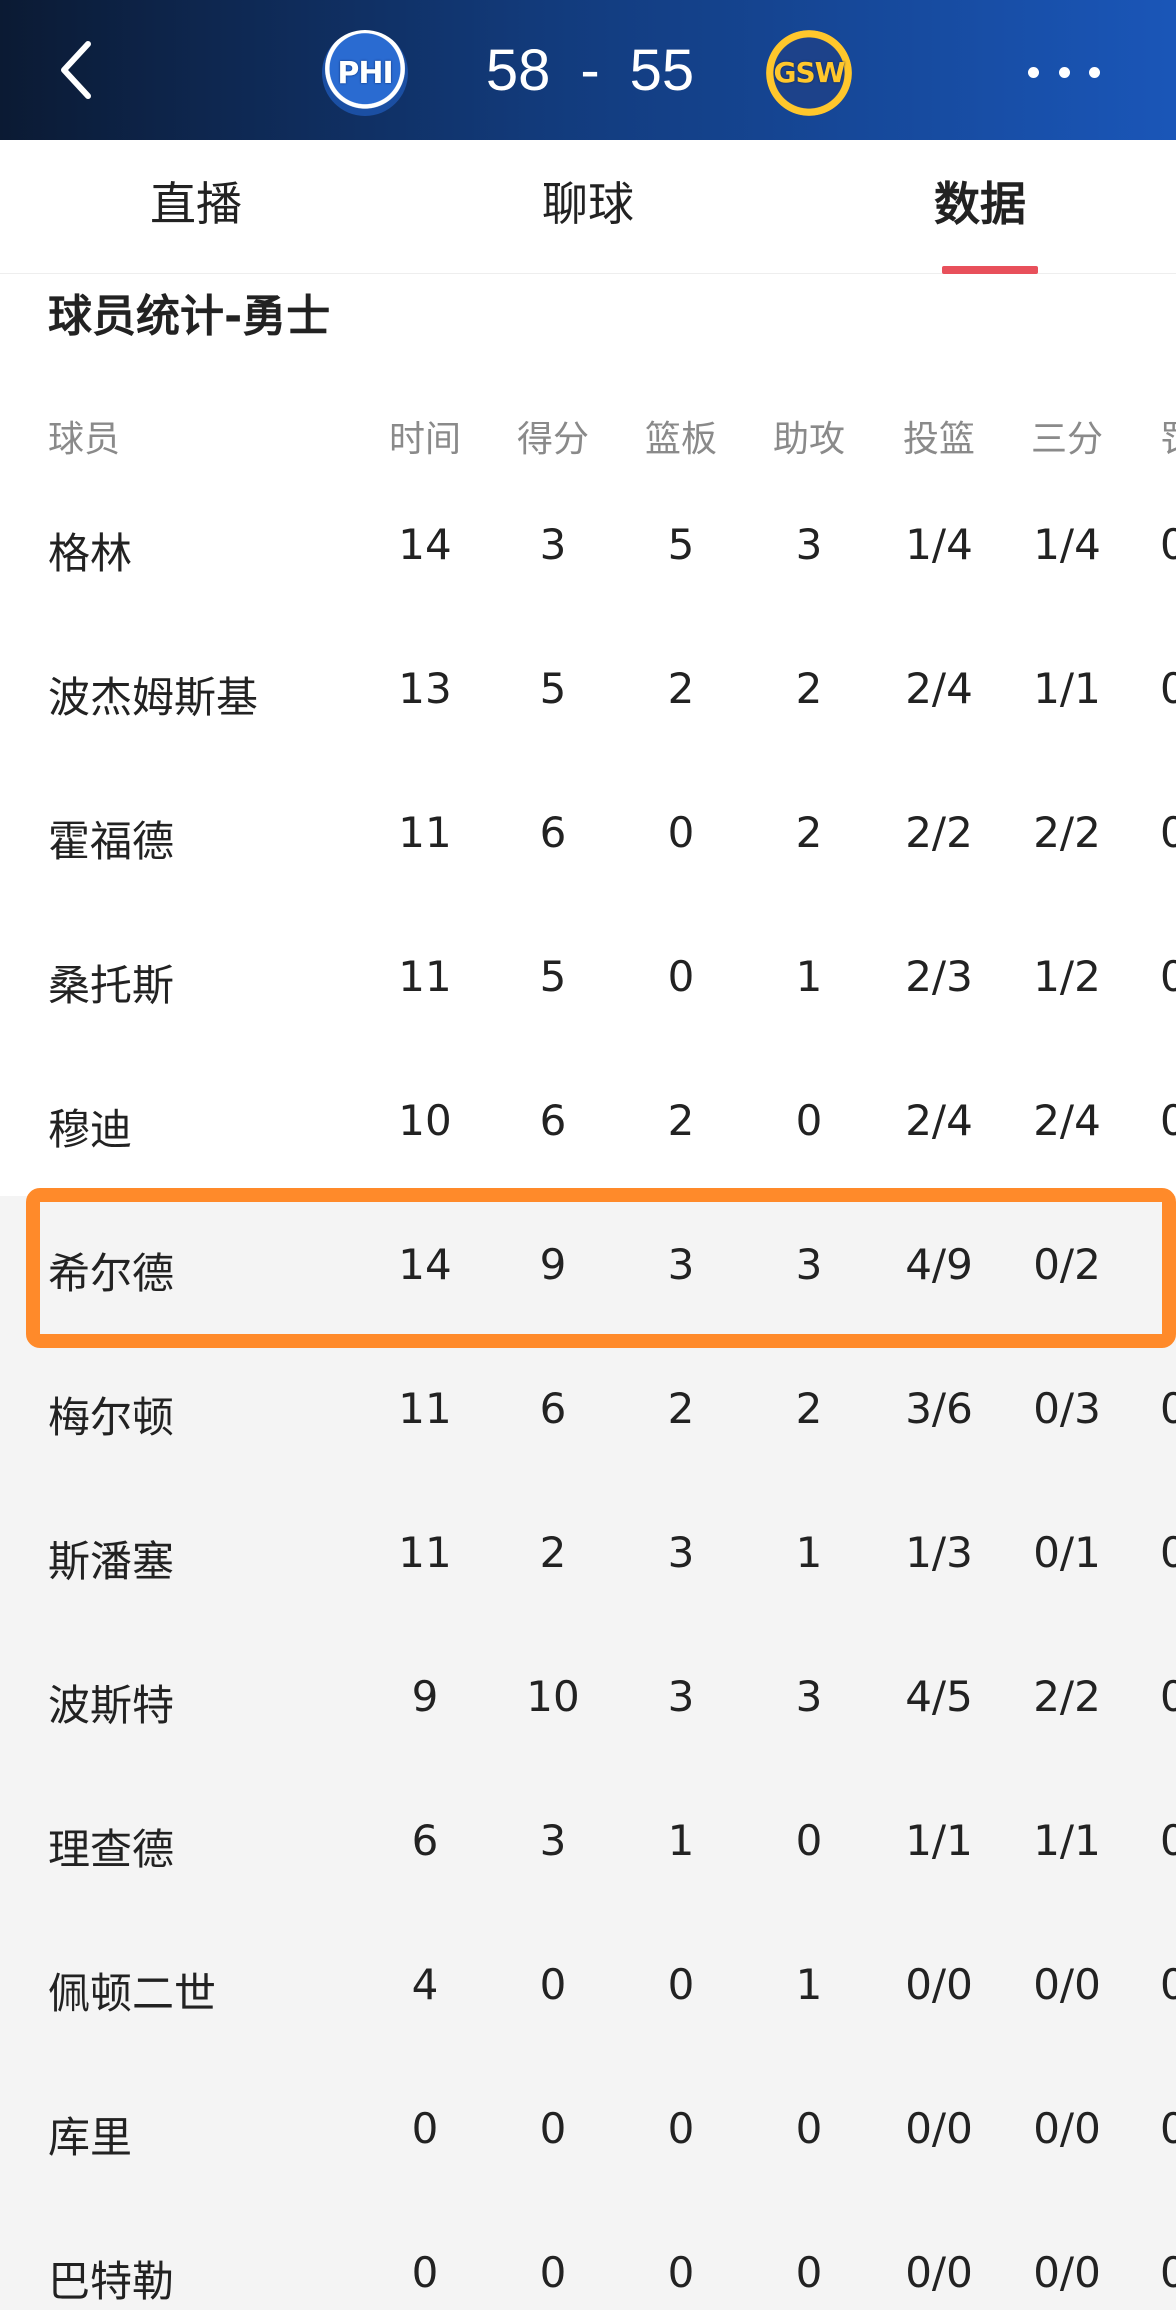 Image resolution: width=1176 pixels, height=2310 pixels. I want to click on stat-points: 3, so click(553, 1840).